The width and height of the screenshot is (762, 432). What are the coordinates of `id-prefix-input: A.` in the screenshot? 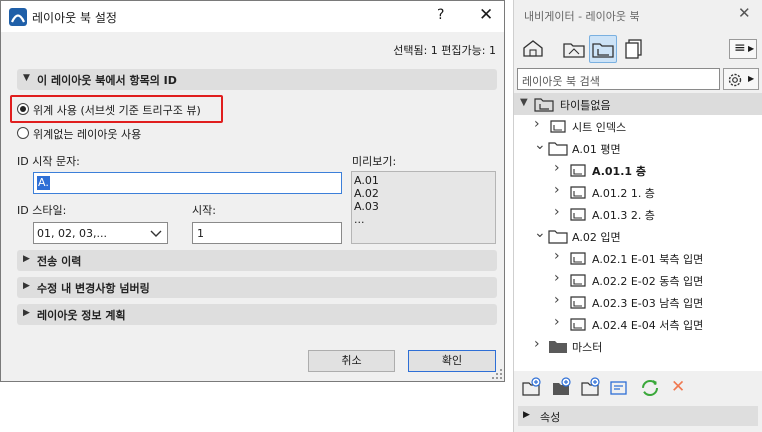 It's located at (187, 183).